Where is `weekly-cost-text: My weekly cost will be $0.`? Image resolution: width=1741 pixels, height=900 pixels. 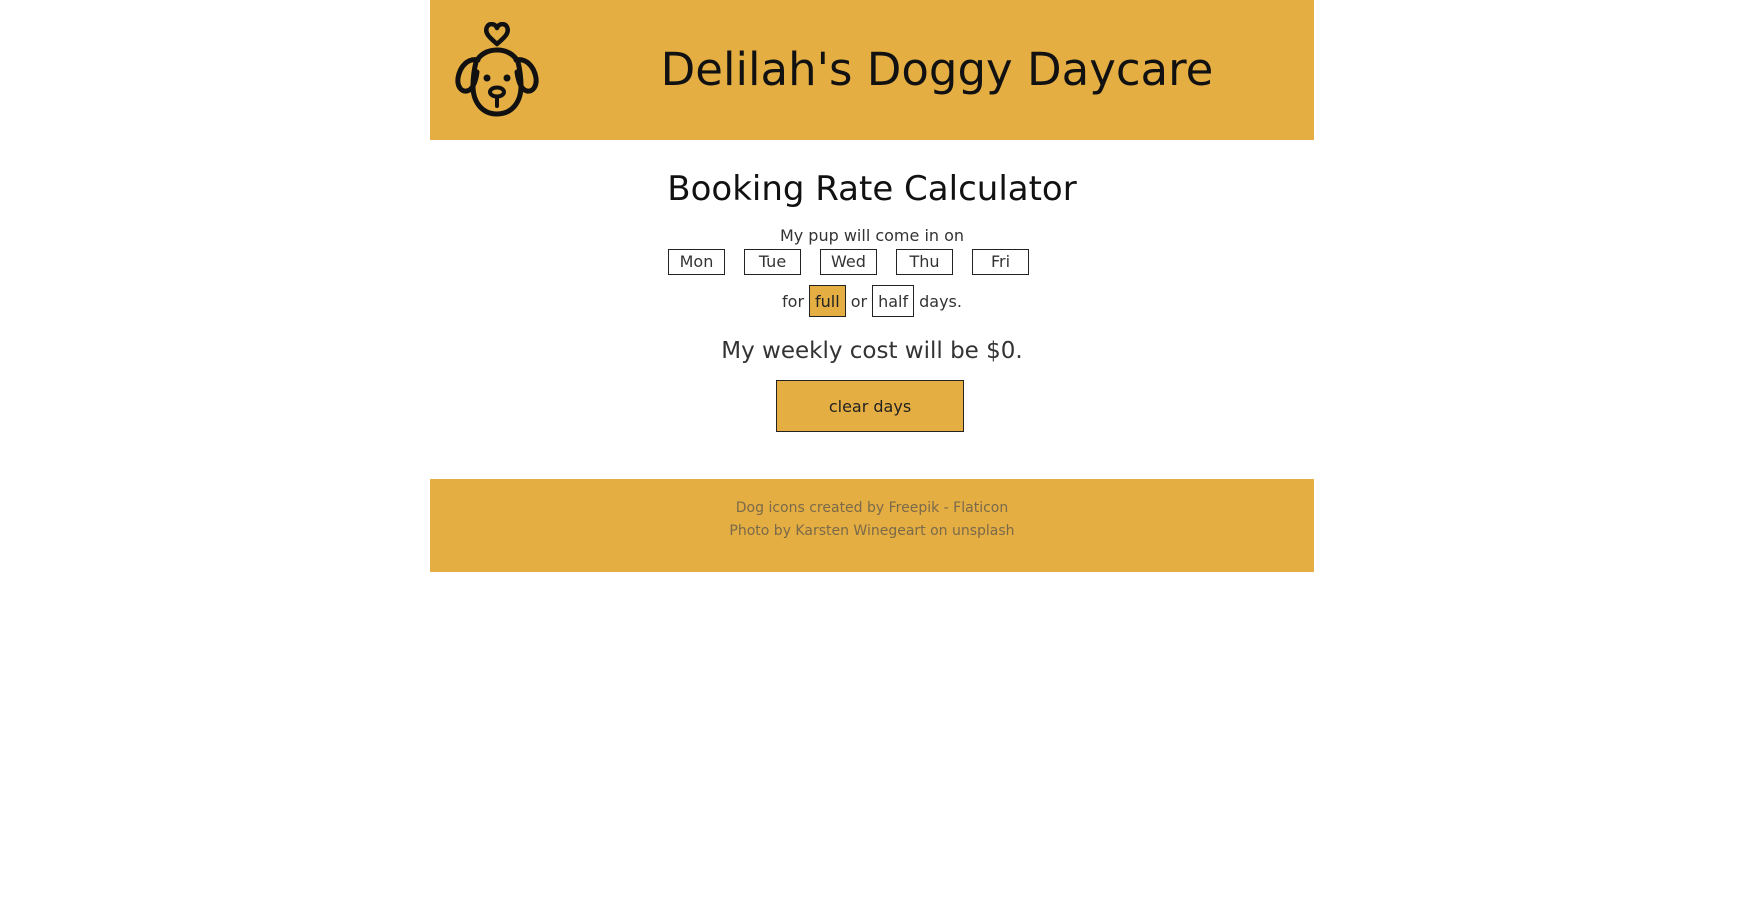 weekly-cost-text: My weekly cost will be $0. is located at coordinates (872, 351).